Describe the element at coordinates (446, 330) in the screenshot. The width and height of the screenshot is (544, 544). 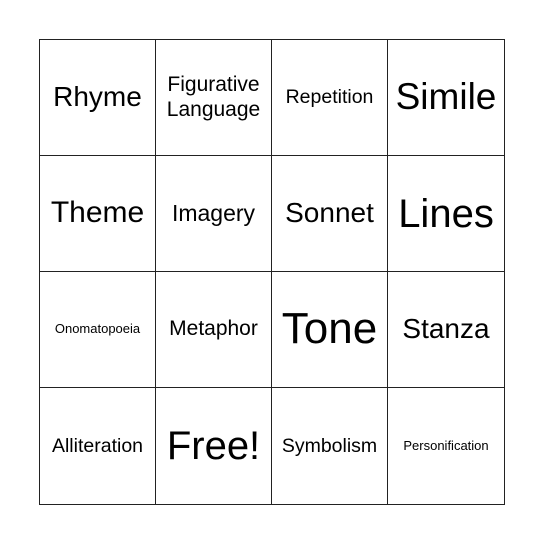
I see `bingo-cell: Stanza` at that location.